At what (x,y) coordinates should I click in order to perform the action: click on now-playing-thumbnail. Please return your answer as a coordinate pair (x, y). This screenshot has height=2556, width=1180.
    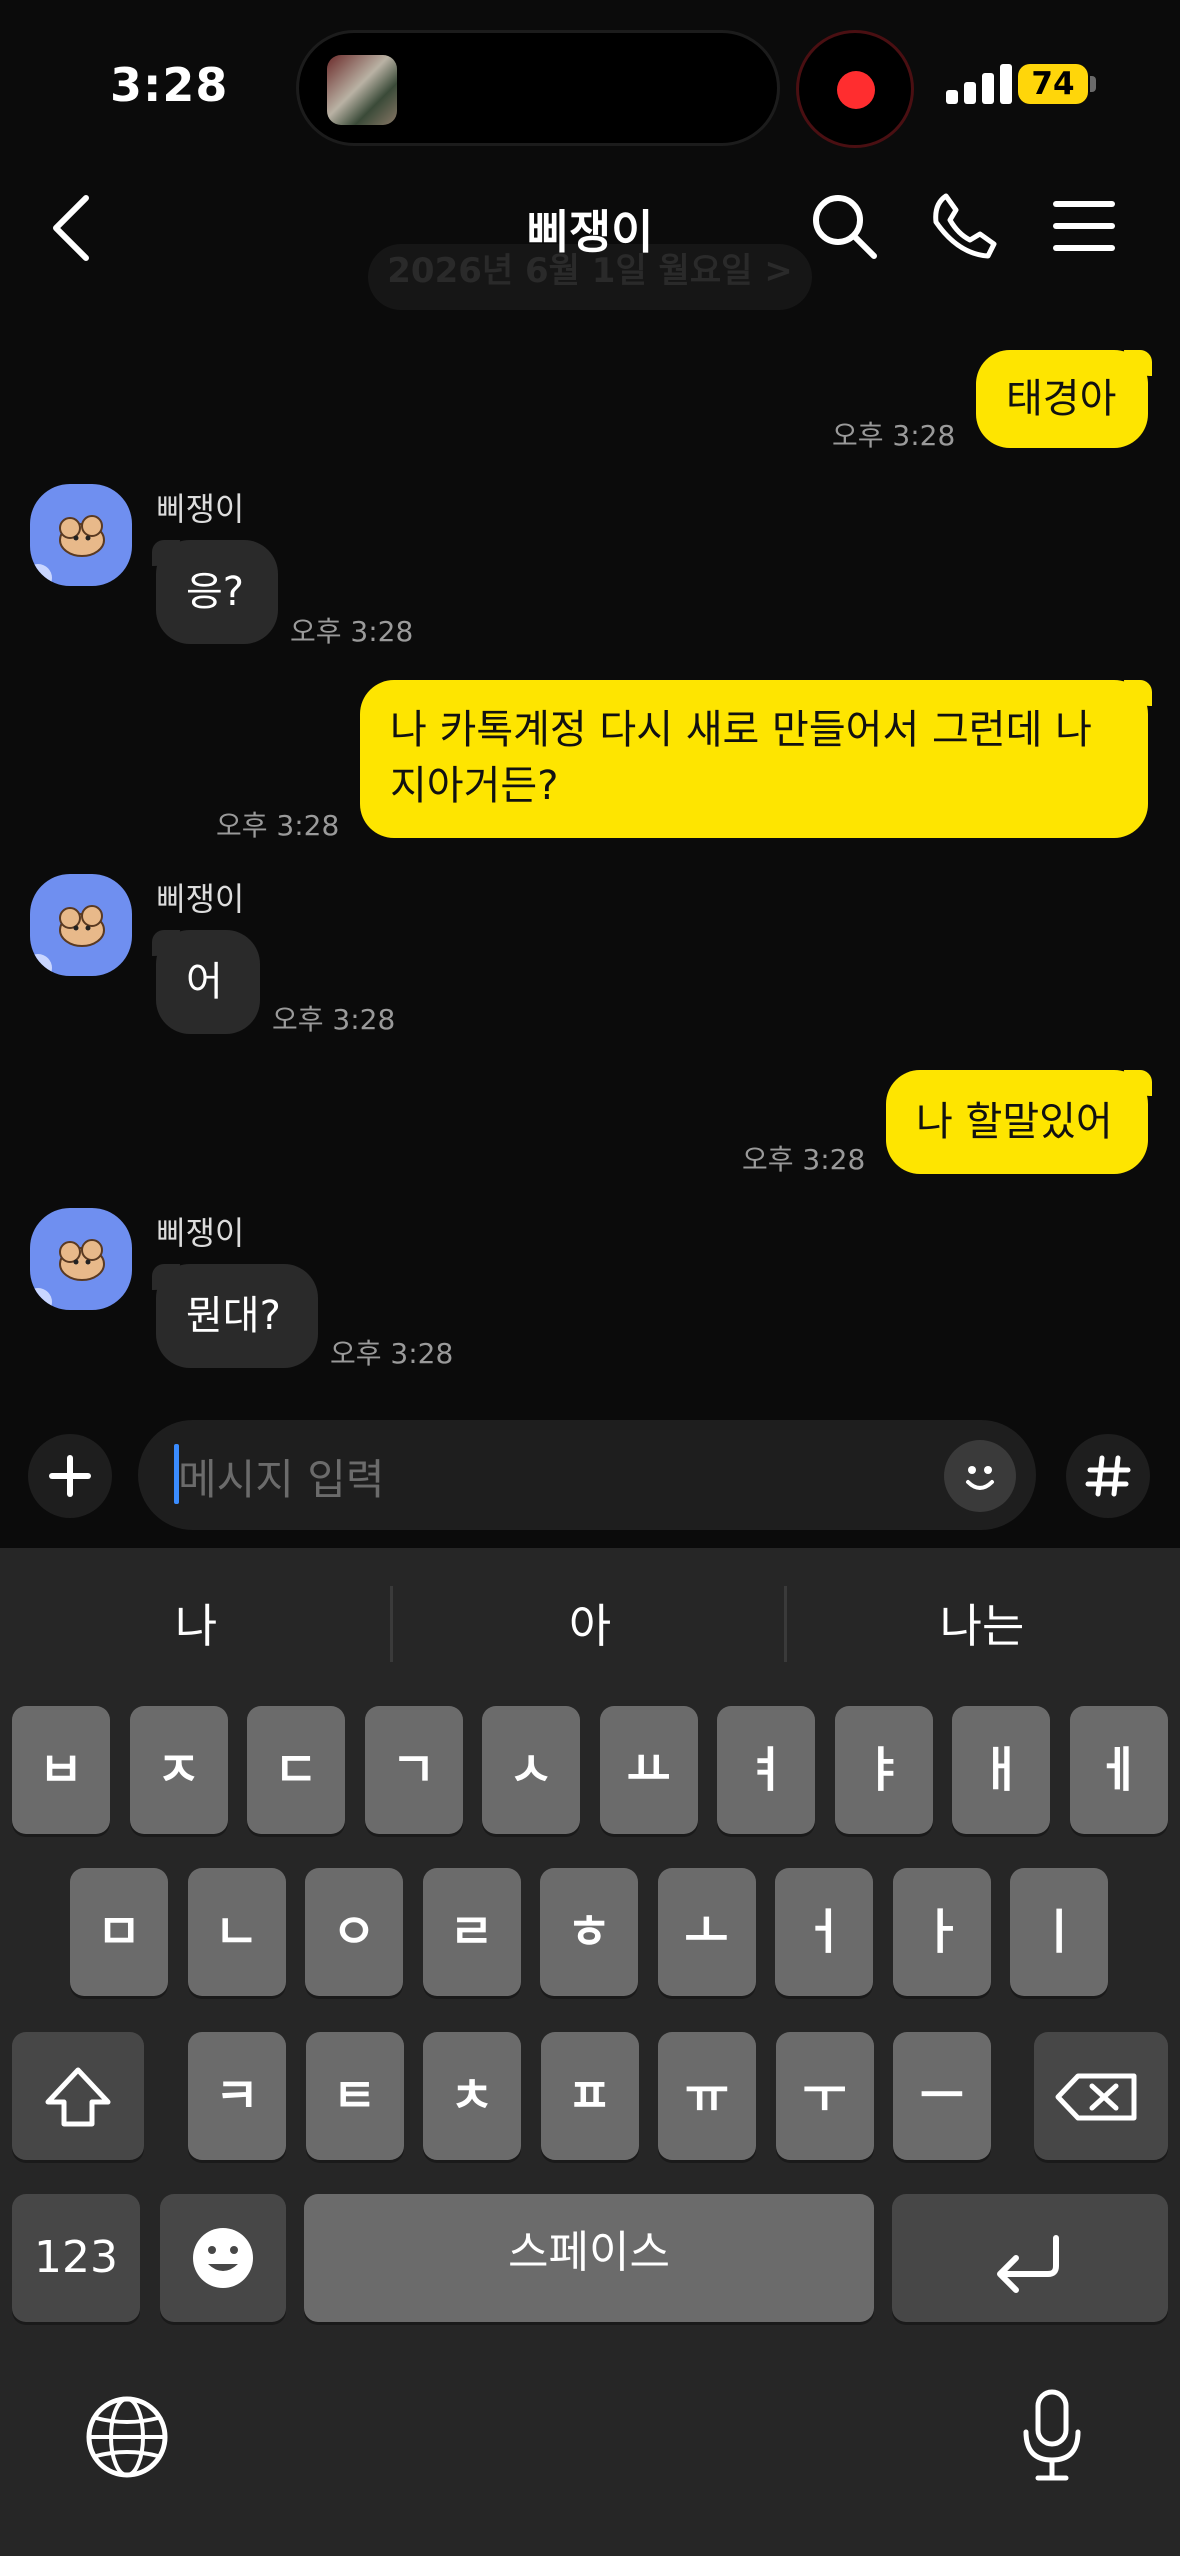
    Looking at the image, I should click on (362, 90).